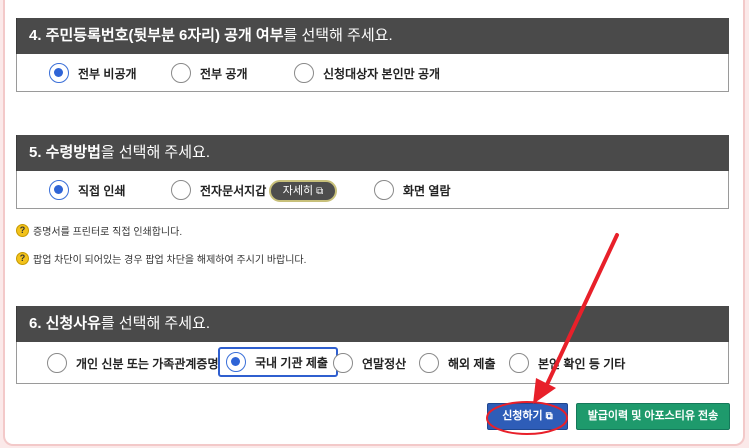  What do you see at coordinates (298, 191) in the screenshot?
I see `detail-button-label: 자세히` at bounding box center [298, 191].